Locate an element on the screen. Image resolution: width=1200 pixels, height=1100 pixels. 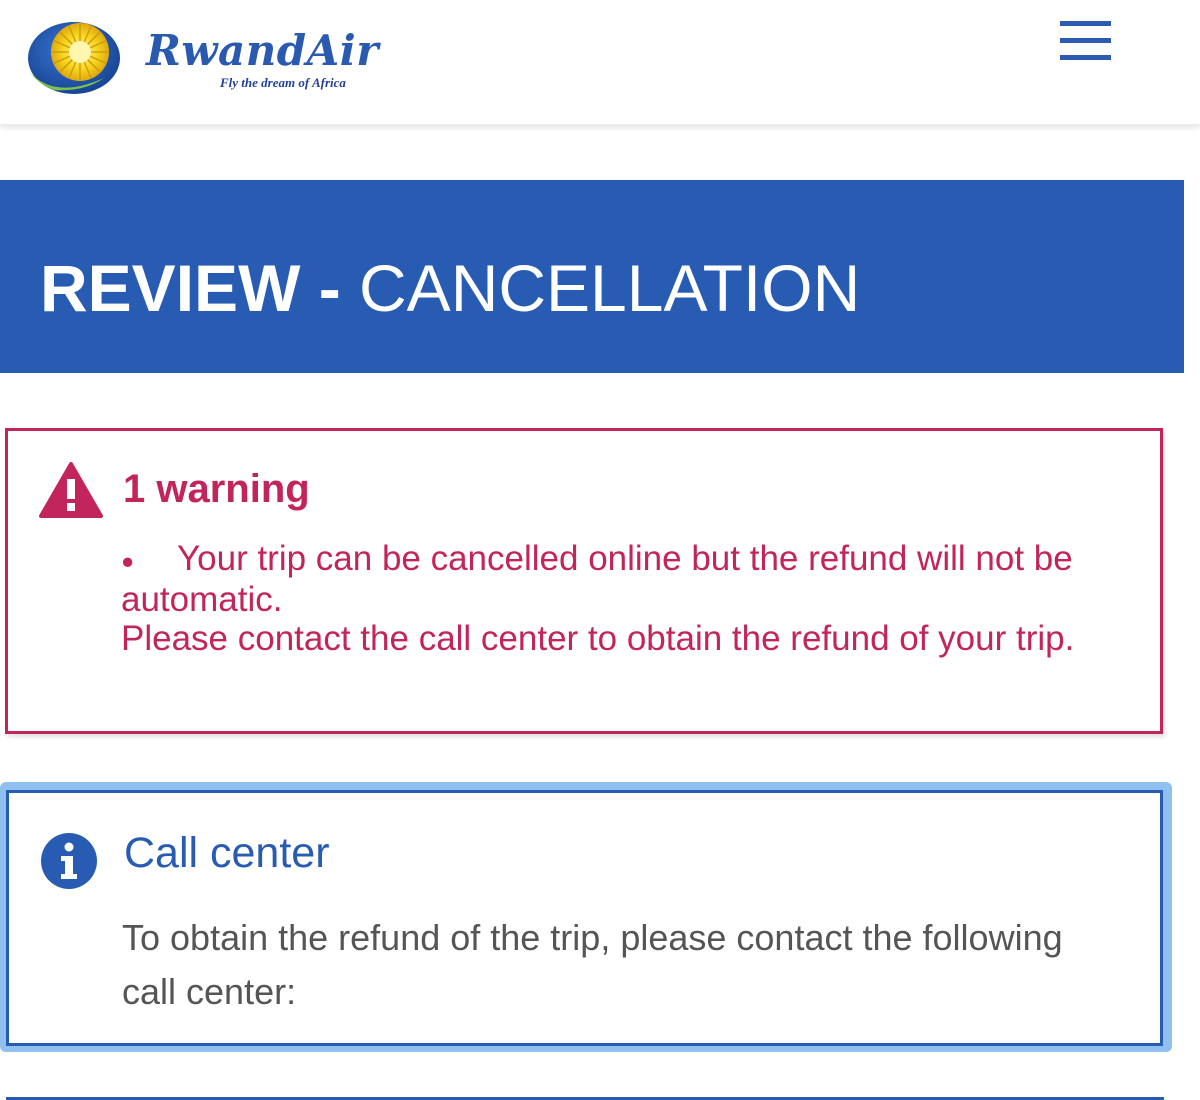
page-title-rest: CANCELLATION is located at coordinates (610, 288).